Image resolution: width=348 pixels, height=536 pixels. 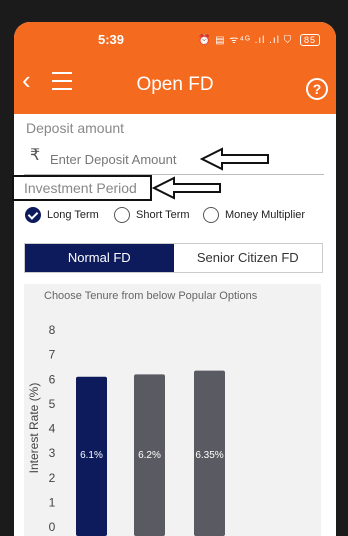 What do you see at coordinates (91, 455) in the screenshot?
I see `bar-value-label: 6.1%` at bounding box center [91, 455].